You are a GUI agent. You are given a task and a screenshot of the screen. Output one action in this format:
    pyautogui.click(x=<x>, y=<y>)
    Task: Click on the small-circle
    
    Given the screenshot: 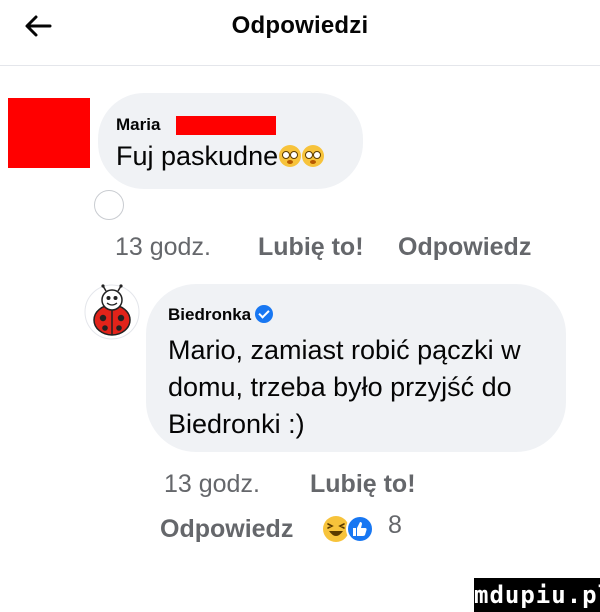 What is the action you would take?
    pyautogui.click(x=109, y=205)
    